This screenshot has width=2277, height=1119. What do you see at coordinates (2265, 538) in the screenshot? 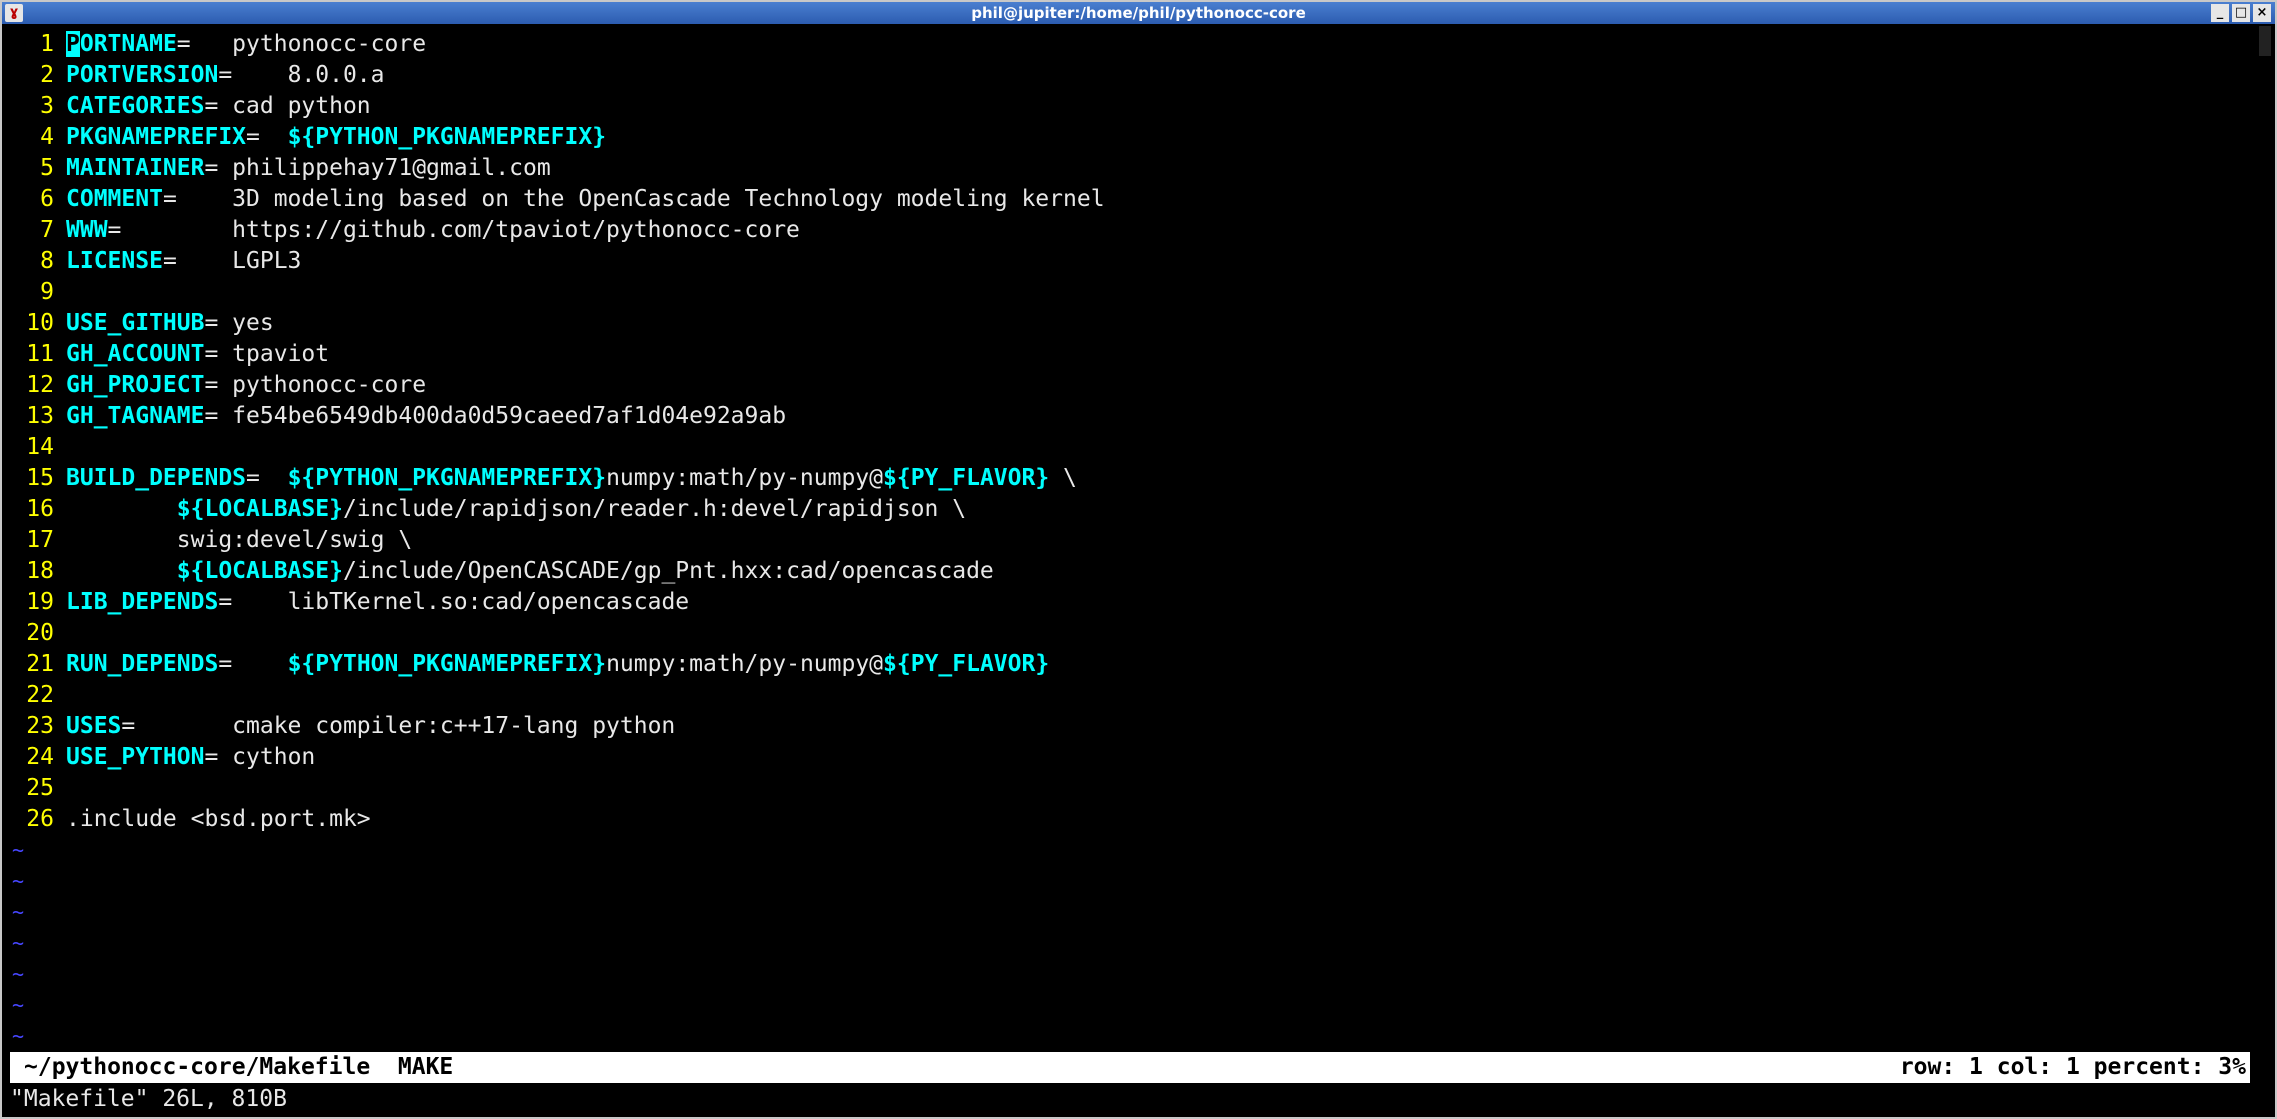
I see `scrollbar` at bounding box center [2265, 538].